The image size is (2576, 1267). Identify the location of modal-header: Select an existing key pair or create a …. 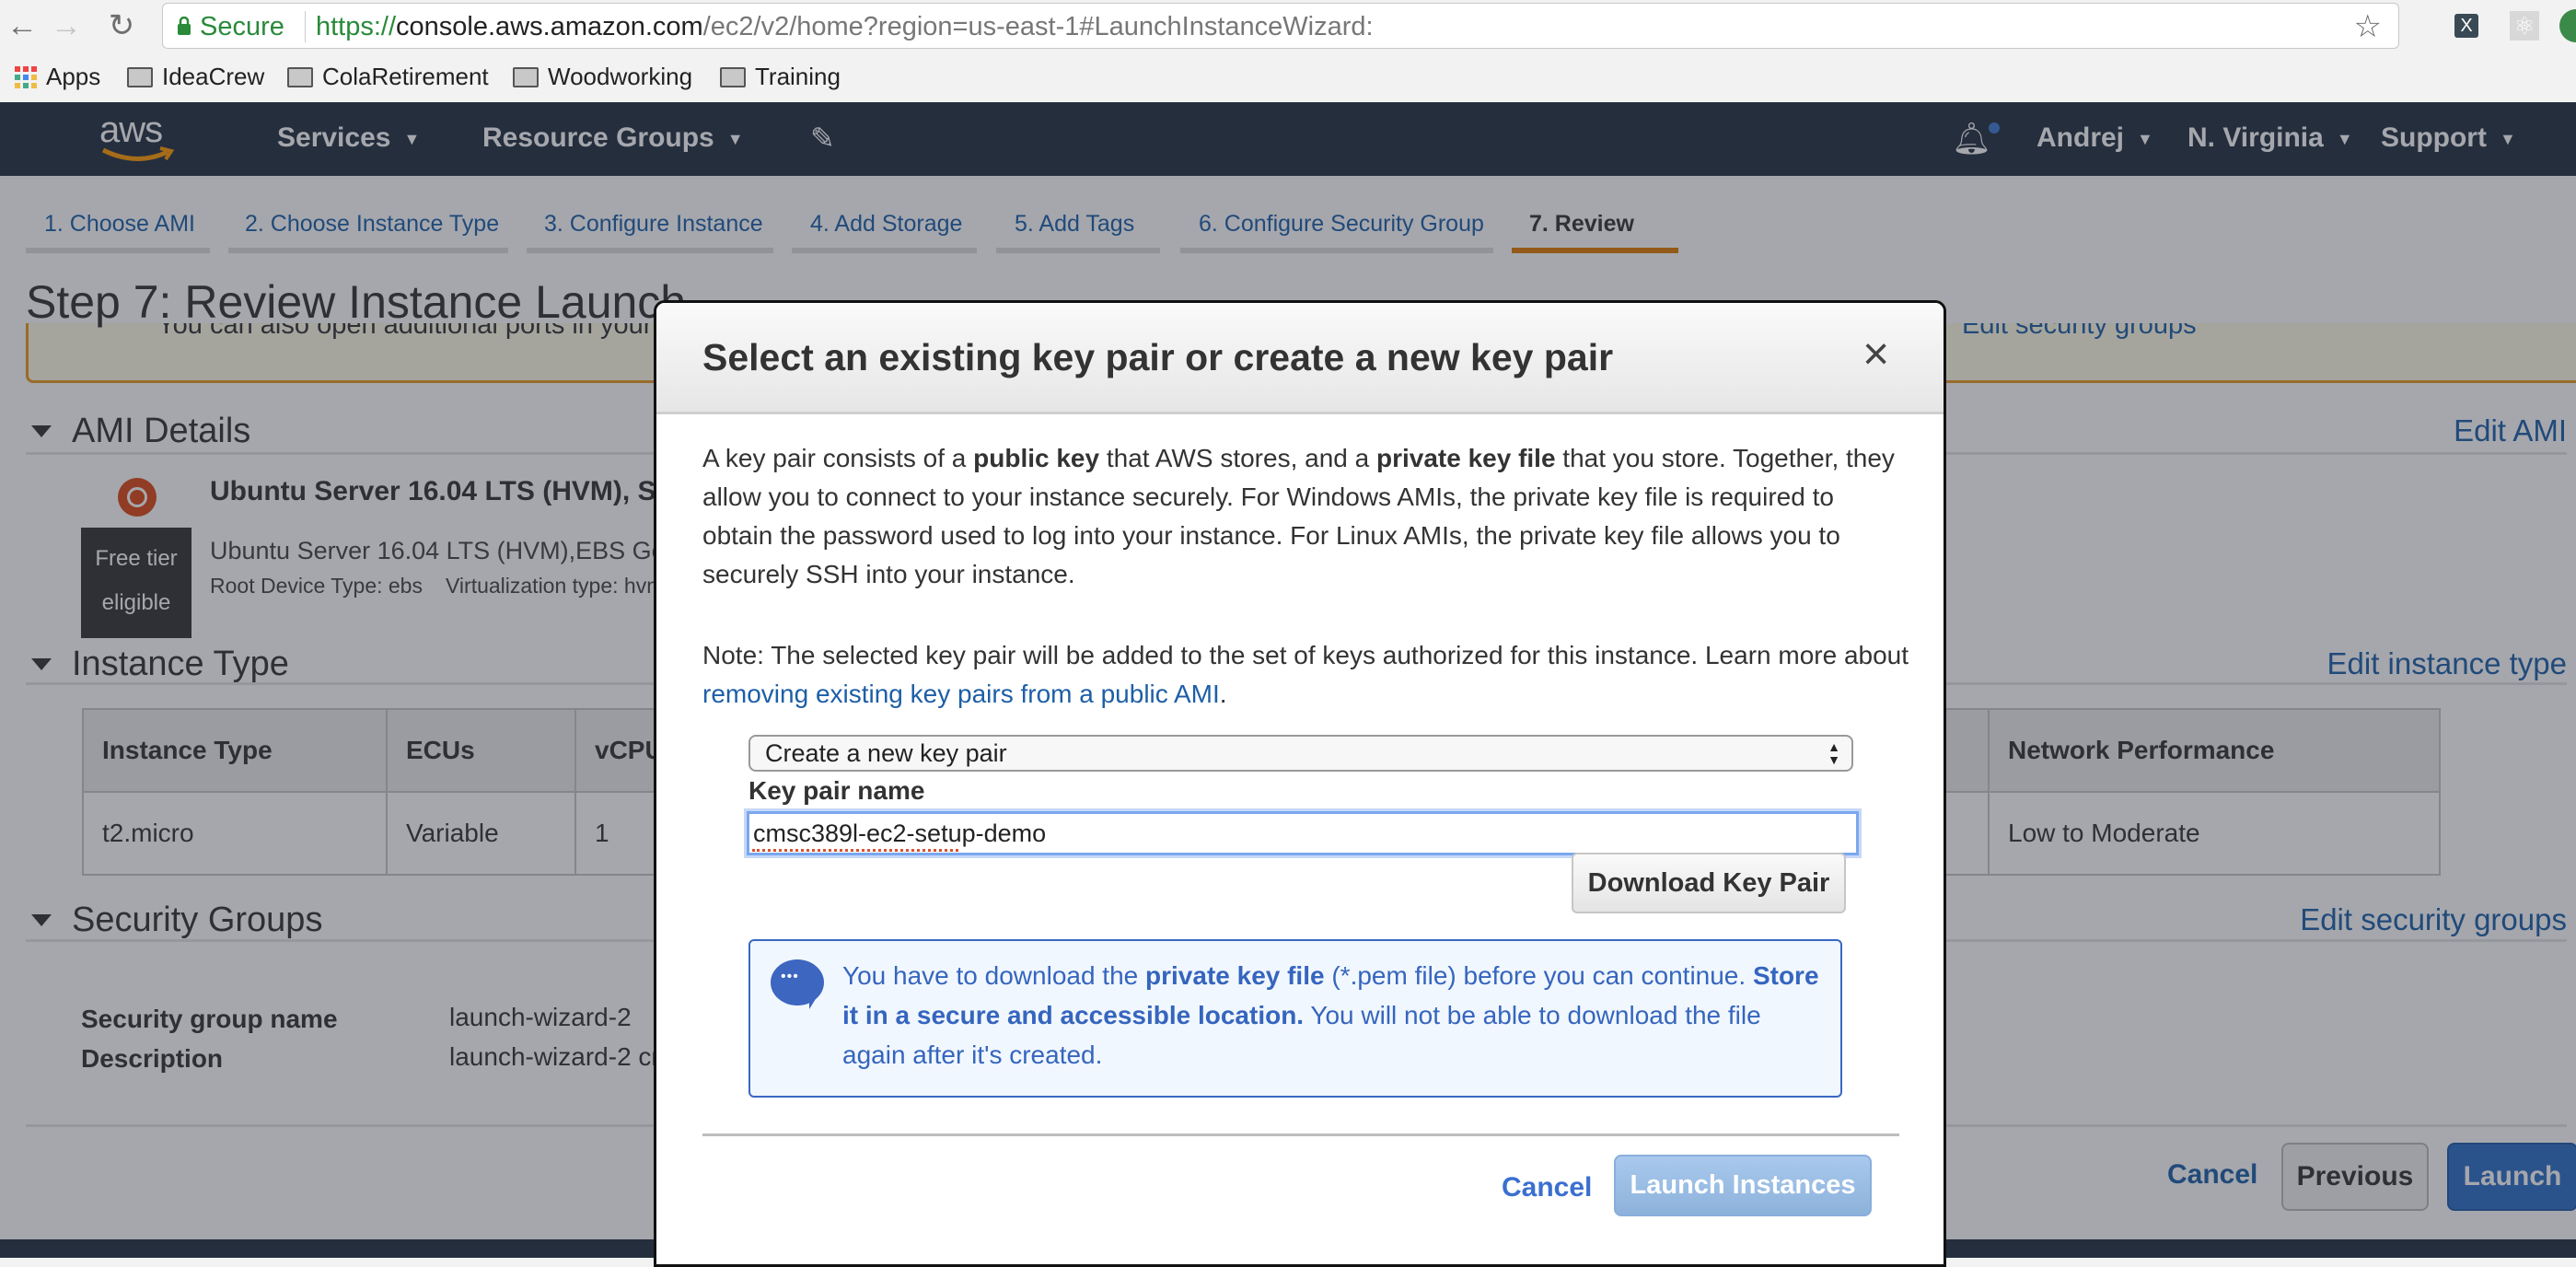
(1300, 358).